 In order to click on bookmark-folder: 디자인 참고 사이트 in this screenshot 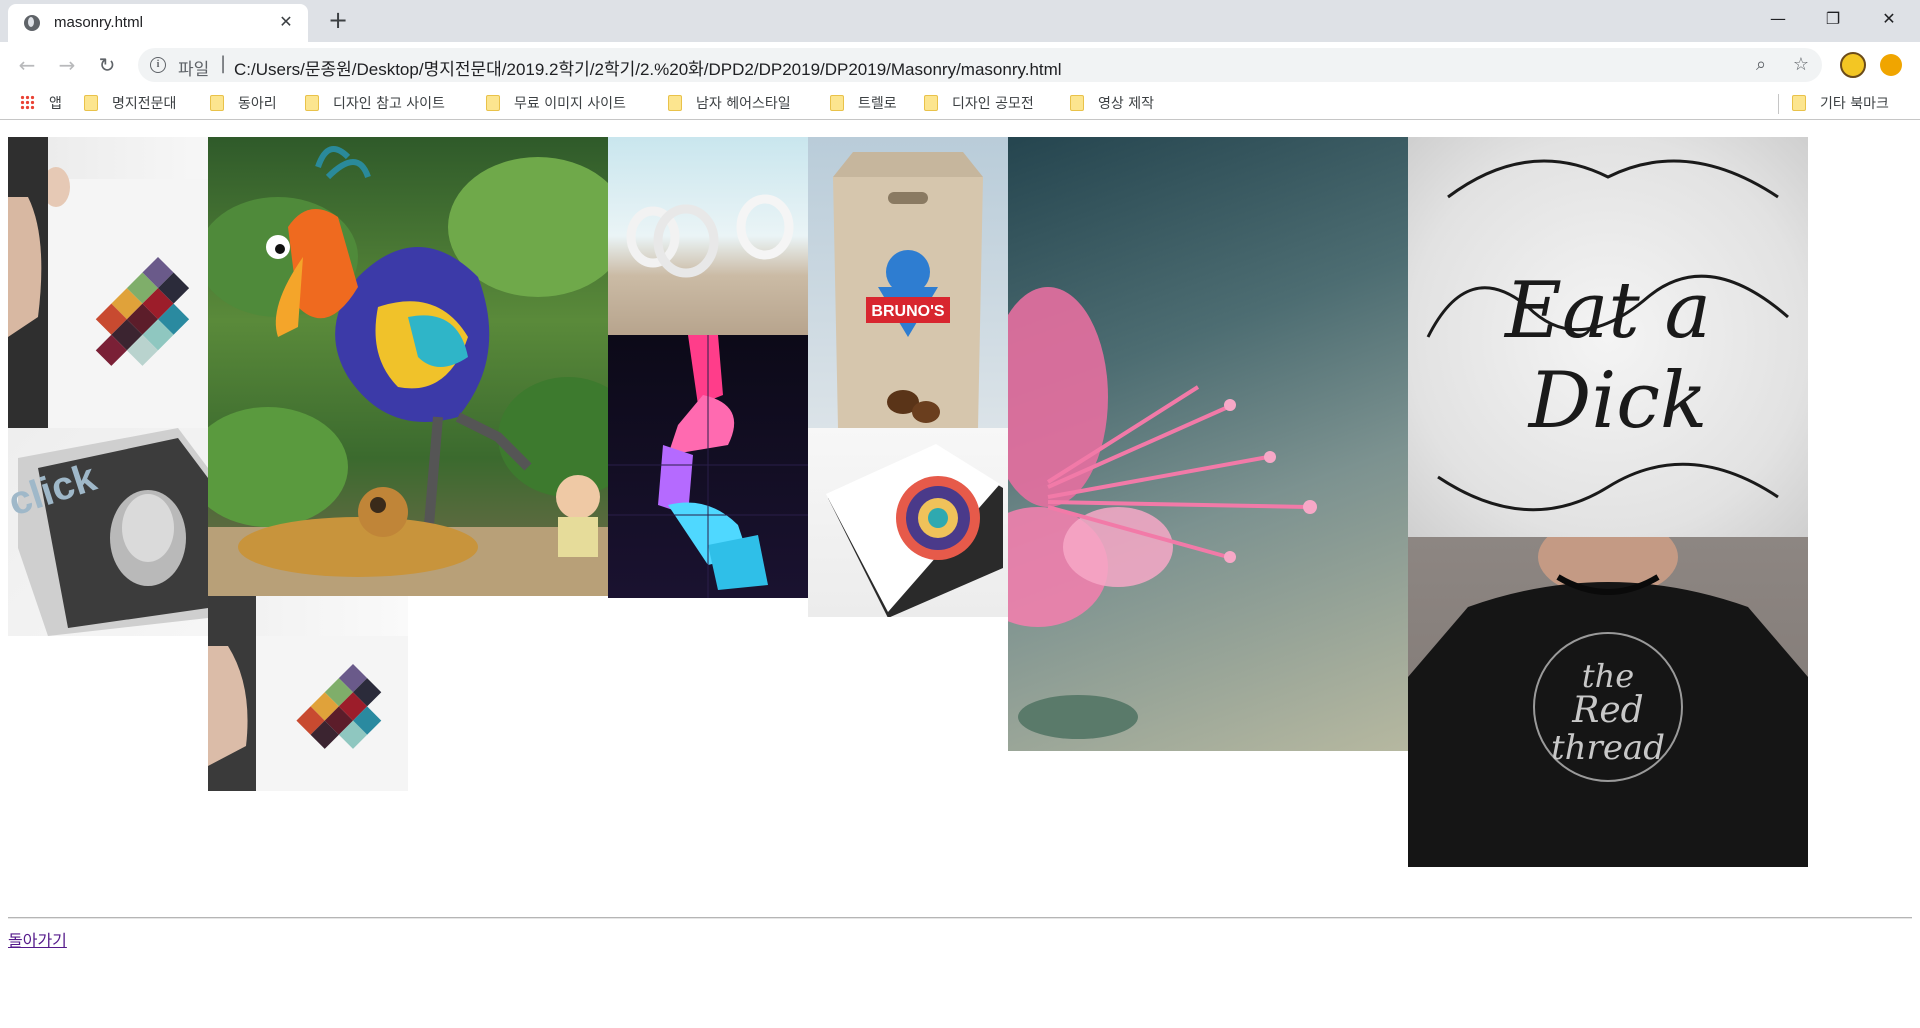, I will do `click(375, 104)`.